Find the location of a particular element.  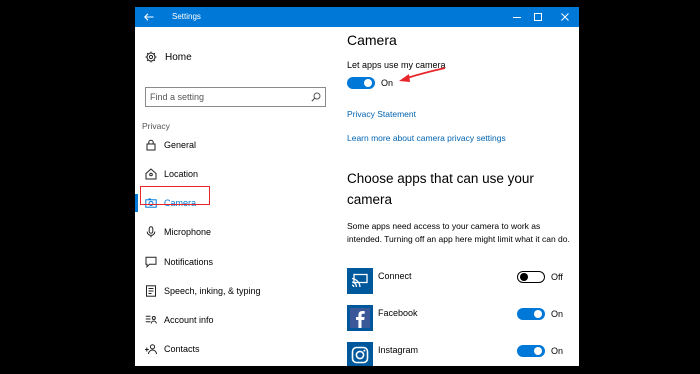

sidebar-item-label: Speech, inking, & typing is located at coordinates (212, 291).